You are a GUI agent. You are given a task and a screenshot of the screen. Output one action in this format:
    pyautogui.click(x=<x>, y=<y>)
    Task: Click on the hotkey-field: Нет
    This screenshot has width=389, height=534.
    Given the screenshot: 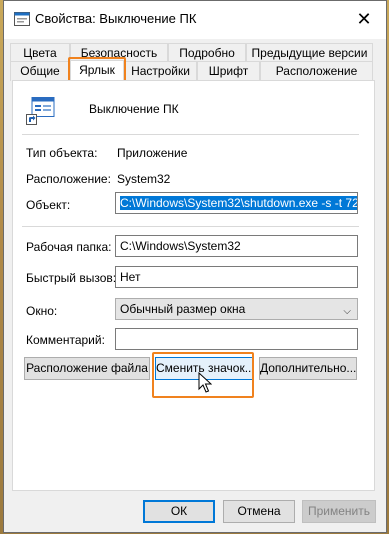 What is the action you would take?
    pyautogui.click(x=236, y=277)
    